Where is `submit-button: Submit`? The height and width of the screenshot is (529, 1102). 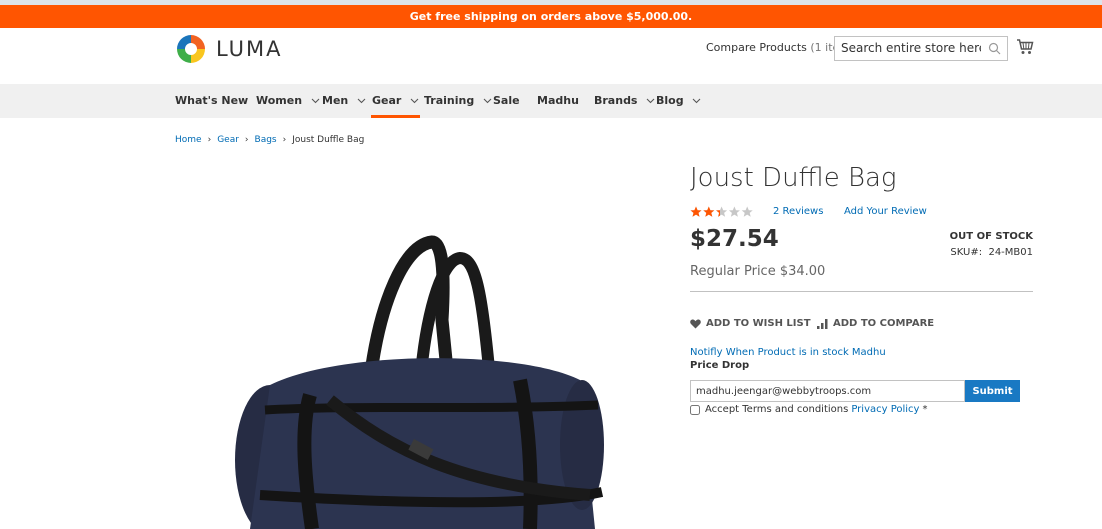
submit-button: Submit is located at coordinates (992, 391).